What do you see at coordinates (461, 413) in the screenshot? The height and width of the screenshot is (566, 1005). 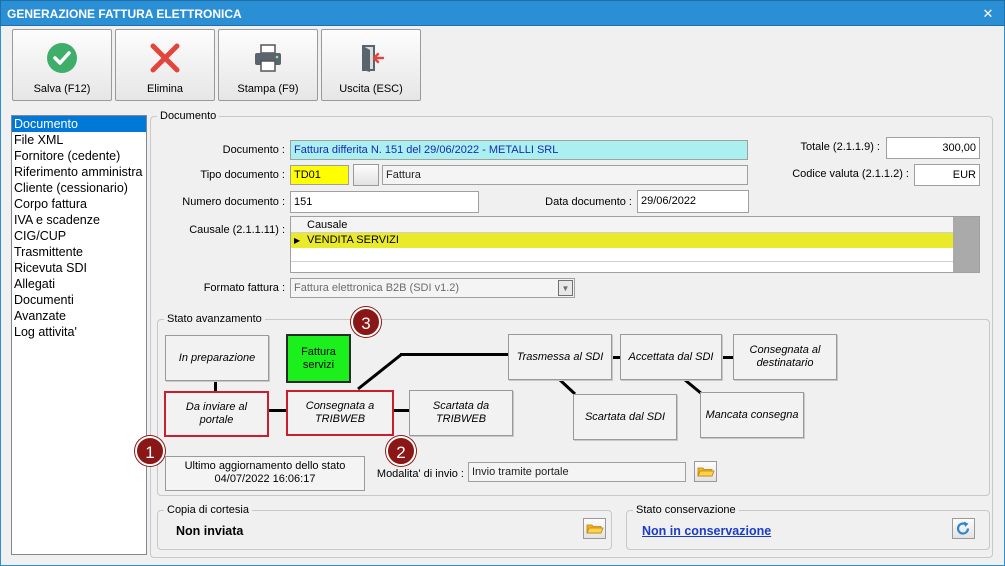 I see `state-scartata-tribweb: Scartata da TRIBWEB` at bounding box center [461, 413].